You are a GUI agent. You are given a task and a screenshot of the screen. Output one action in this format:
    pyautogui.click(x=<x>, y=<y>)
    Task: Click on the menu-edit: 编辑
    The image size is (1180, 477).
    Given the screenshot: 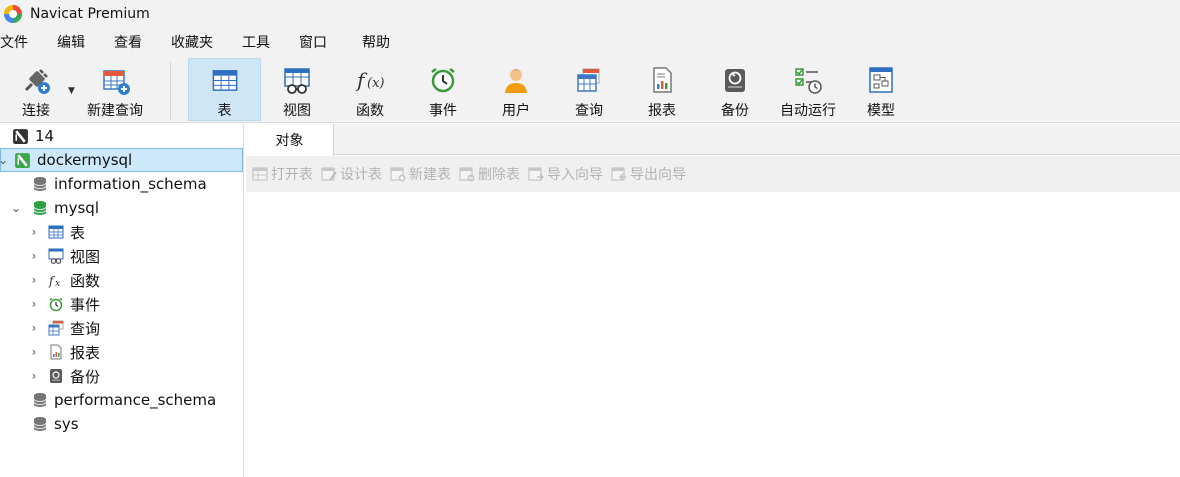 What is the action you would take?
    pyautogui.click(x=71, y=42)
    